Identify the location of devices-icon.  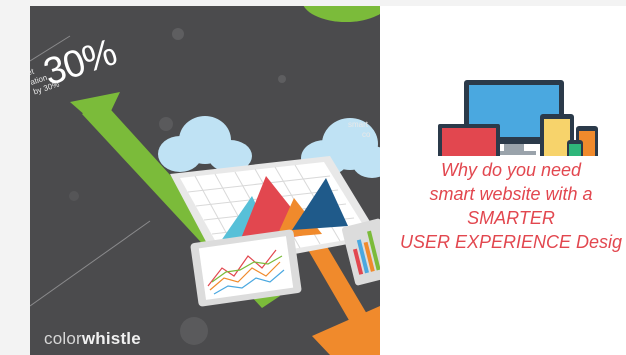
(515, 125).